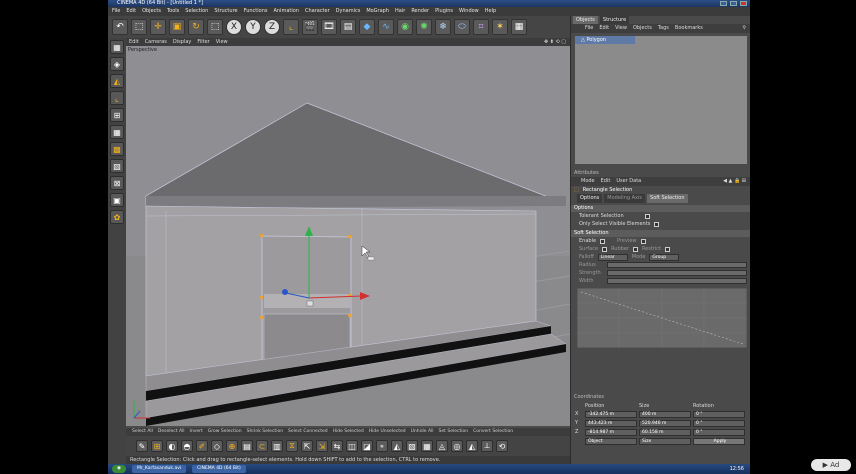 Image resolution: width=856 pixels, height=474 pixels. Describe the element at coordinates (367, 446) in the screenshot. I see `stitch-icon: ◪` at that location.